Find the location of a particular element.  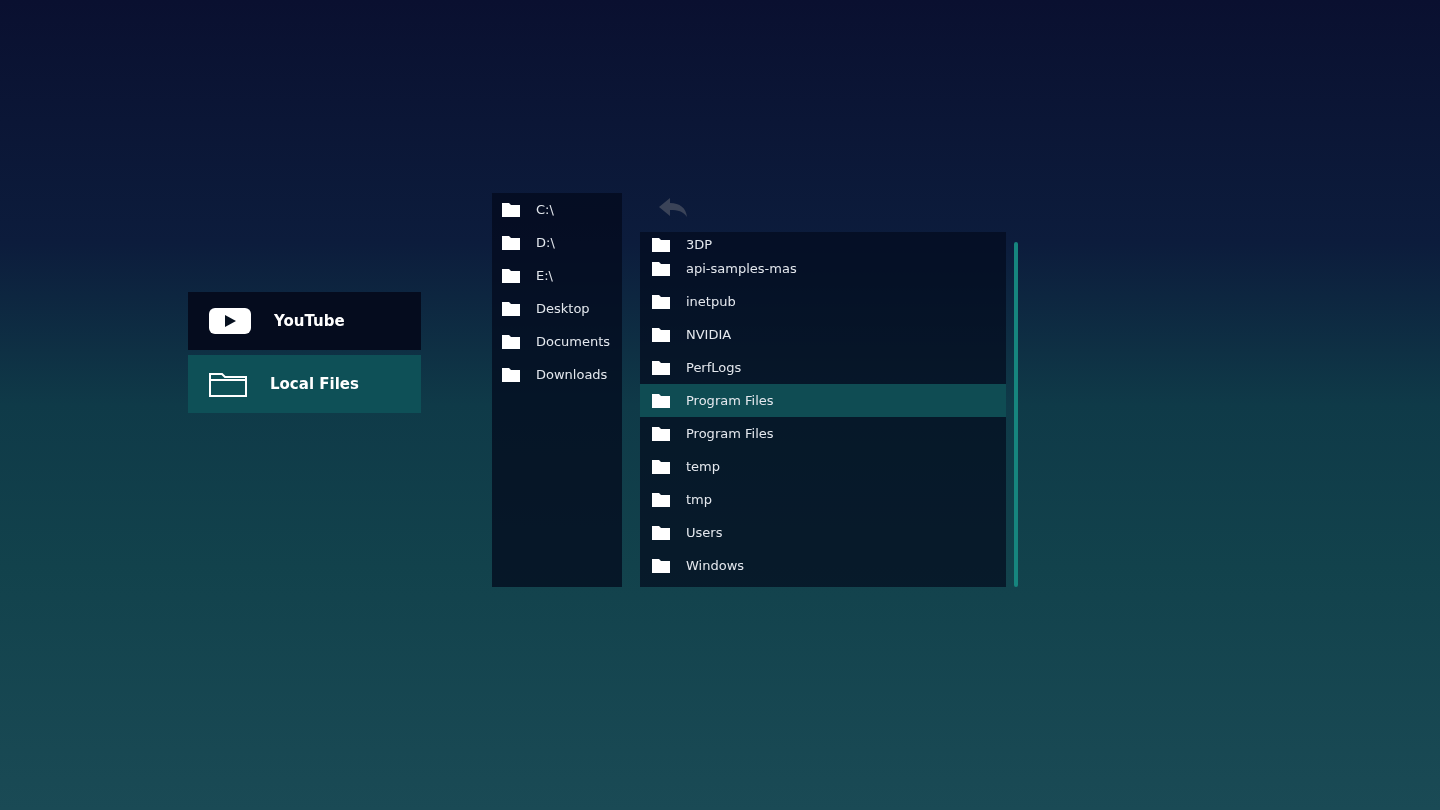

folder-item: 3DP is located at coordinates (823, 242).